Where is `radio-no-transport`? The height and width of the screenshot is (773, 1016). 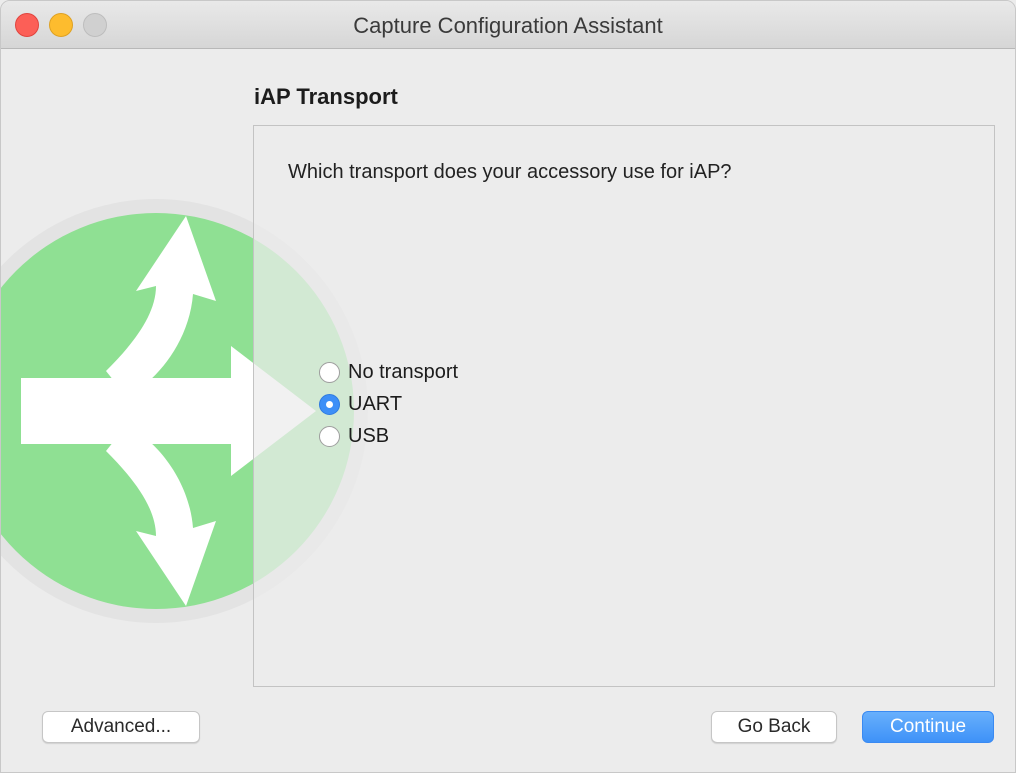 radio-no-transport is located at coordinates (329, 372).